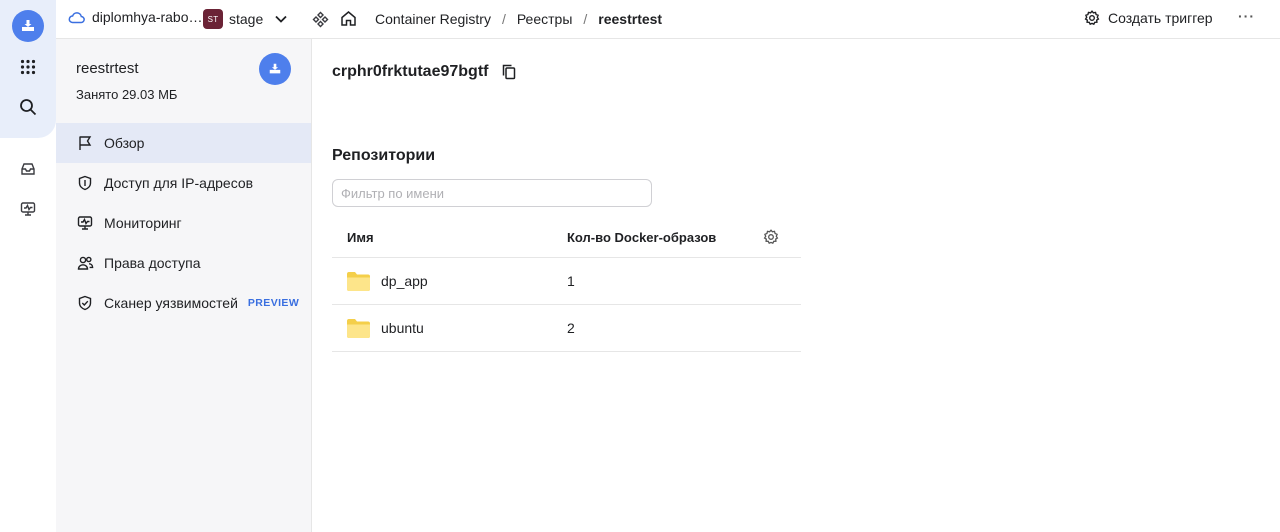 The width and height of the screenshot is (1280, 532). Describe the element at coordinates (85, 143) in the screenshot. I see `flag-icon` at that location.